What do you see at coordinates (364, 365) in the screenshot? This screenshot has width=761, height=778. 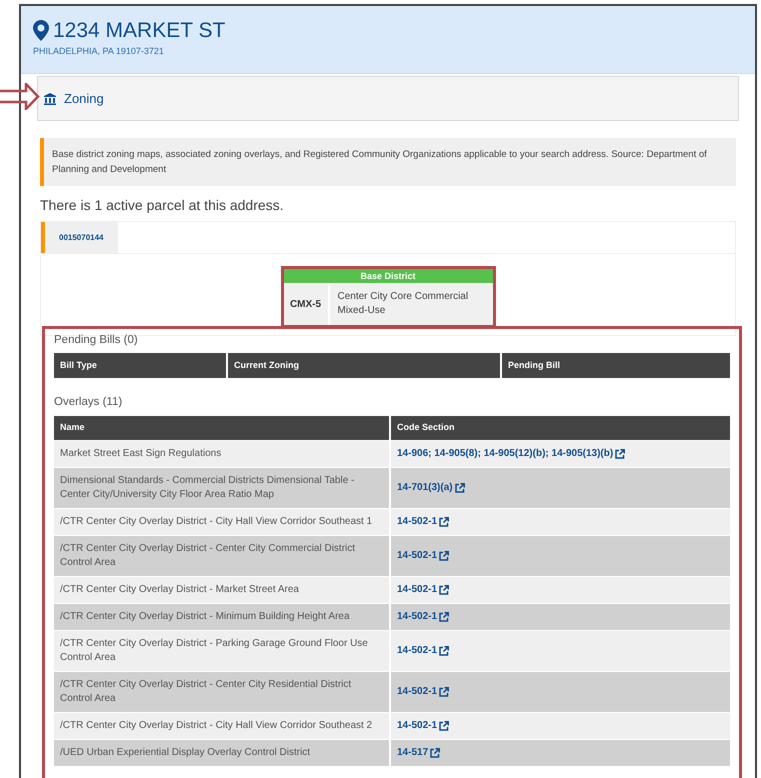 I see `column-header: Current Zoning` at bounding box center [364, 365].